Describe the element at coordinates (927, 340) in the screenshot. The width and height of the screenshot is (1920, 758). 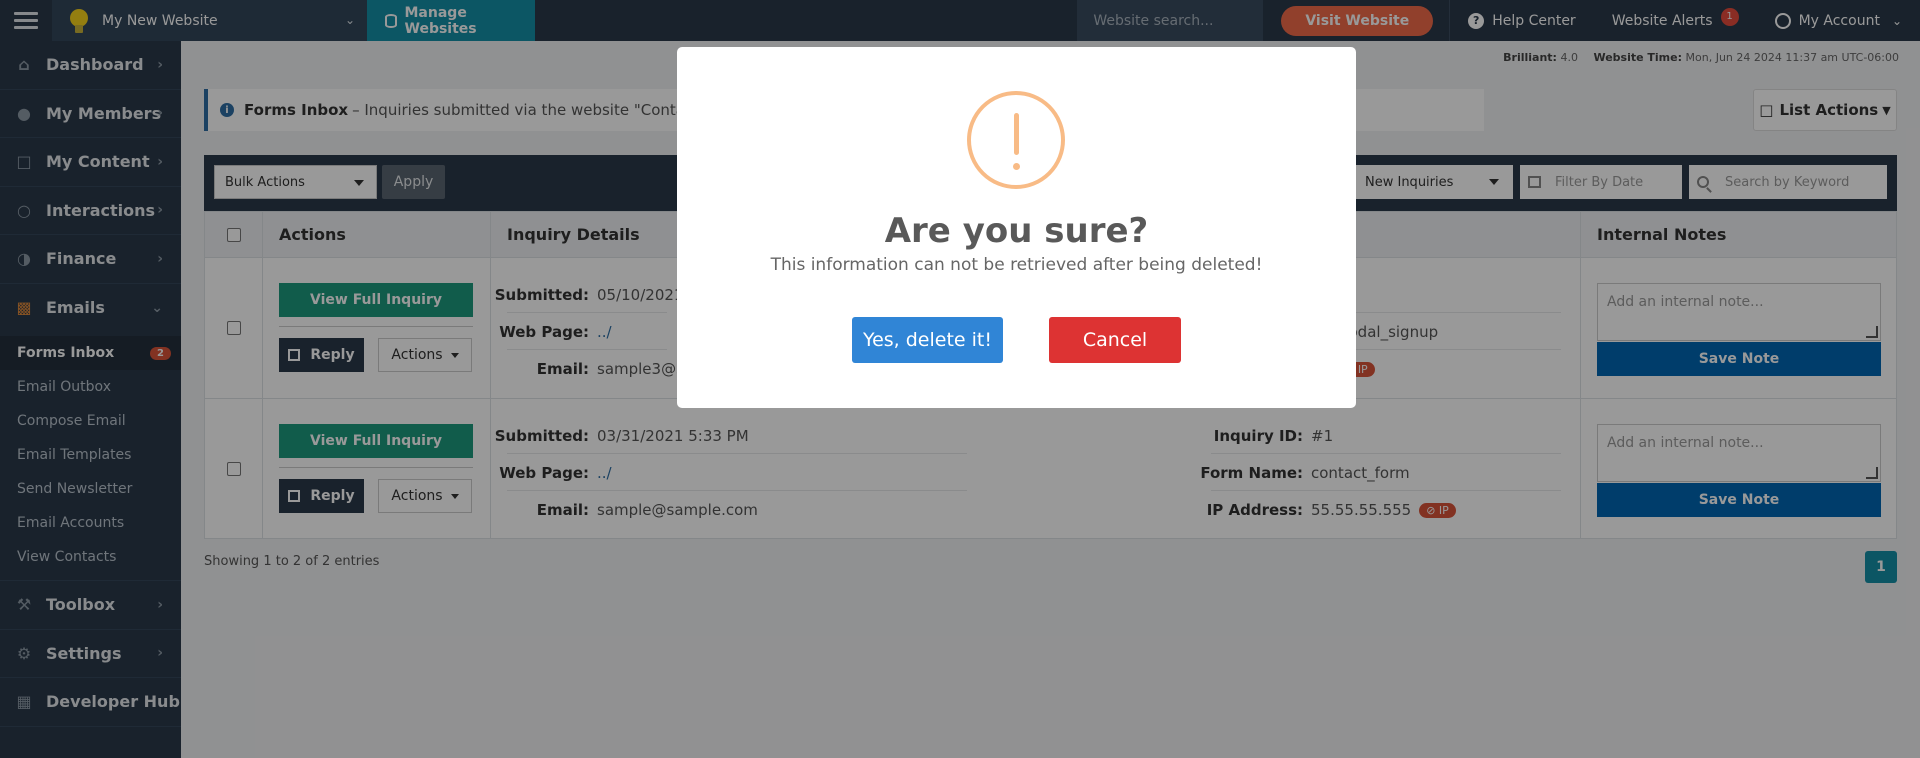
I see `confirm-delete-button: Yes, delete it!` at that location.